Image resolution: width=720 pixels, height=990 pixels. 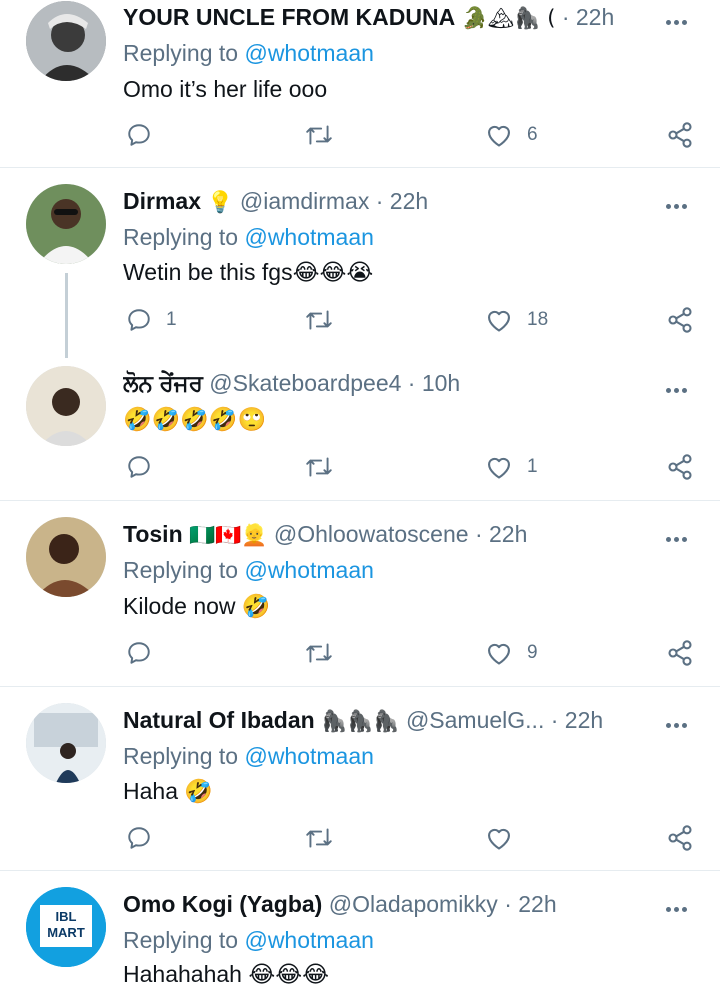 I want to click on like-button: 6, so click(x=511, y=135).